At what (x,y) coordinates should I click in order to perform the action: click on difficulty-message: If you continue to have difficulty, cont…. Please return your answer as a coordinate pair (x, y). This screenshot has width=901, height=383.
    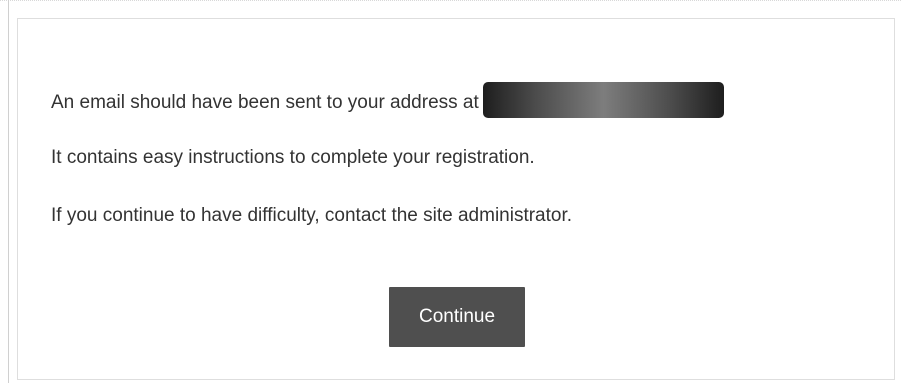
    Looking at the image, I should click on (312, 215).